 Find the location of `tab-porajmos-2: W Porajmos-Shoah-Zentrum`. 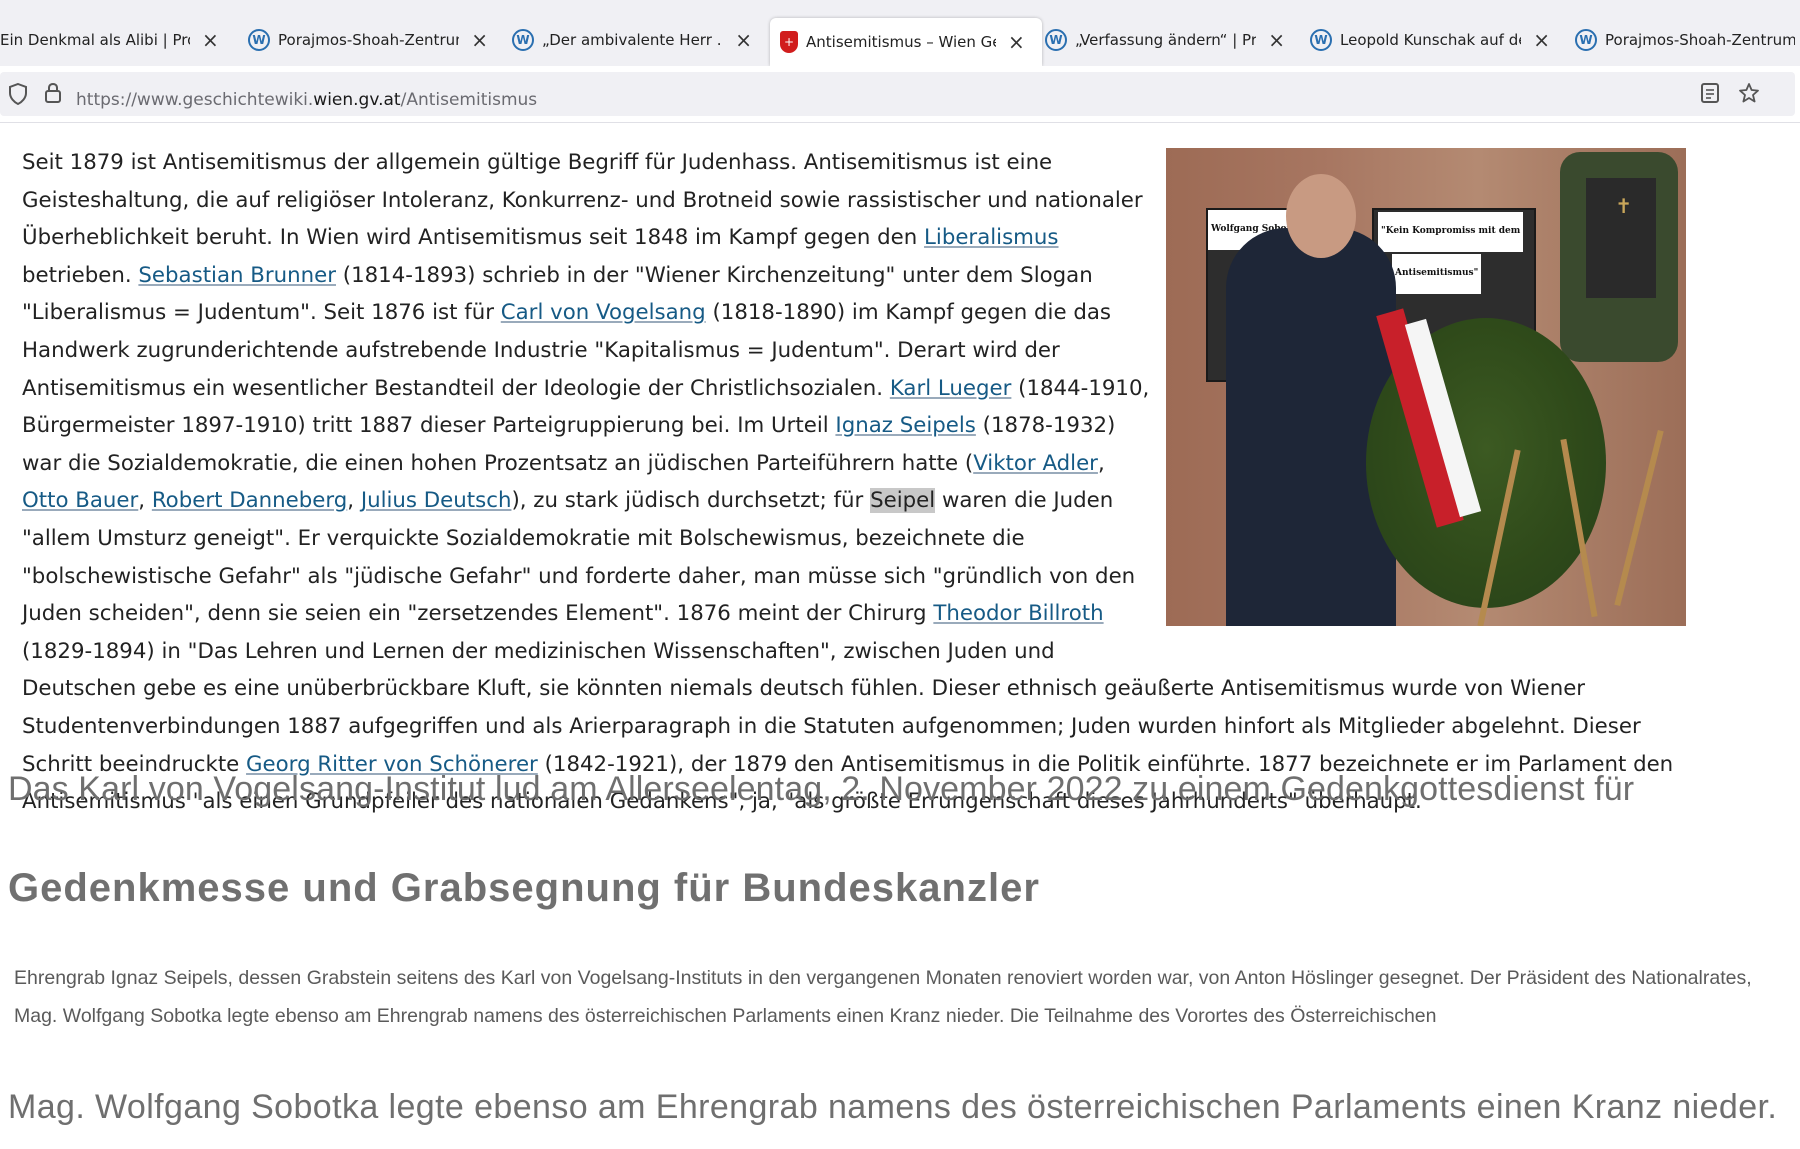

tab-porajmos-2: W Porajmos-Shoah-Zentrum is located at coordinates (1687, 40).